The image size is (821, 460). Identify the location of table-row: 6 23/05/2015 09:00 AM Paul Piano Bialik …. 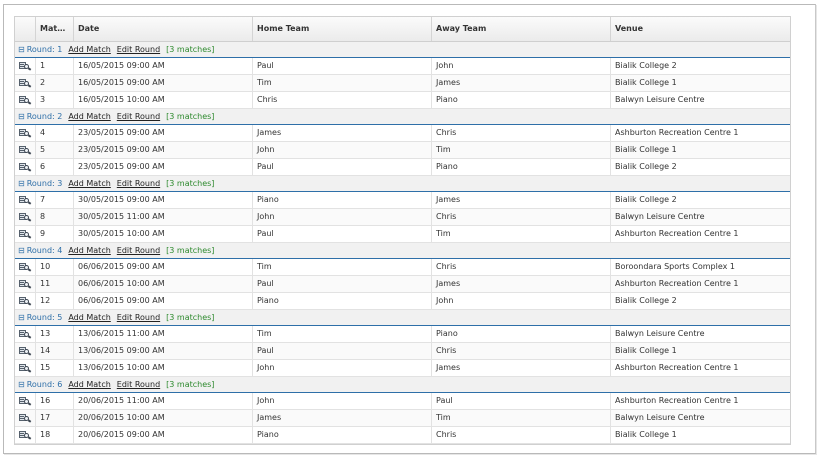
(402, 167).